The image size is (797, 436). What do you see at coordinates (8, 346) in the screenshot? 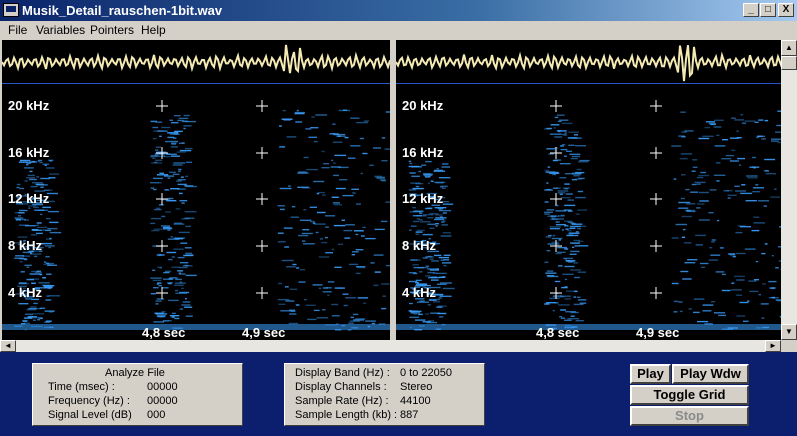
I see `scroll-left-button: ◄` at bounding box center [8, 346].